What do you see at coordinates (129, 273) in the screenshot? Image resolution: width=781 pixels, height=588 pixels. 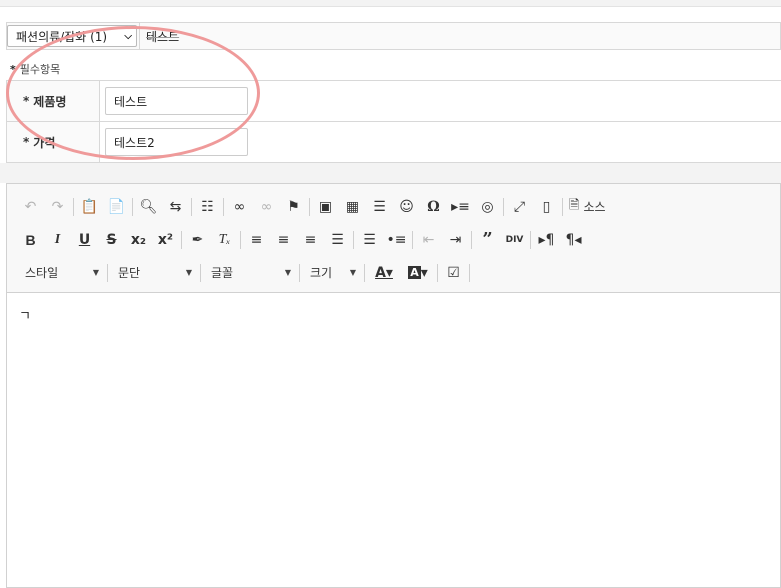 I see `paragraph-combo-label: 문단` at bounding box center [129, 273].